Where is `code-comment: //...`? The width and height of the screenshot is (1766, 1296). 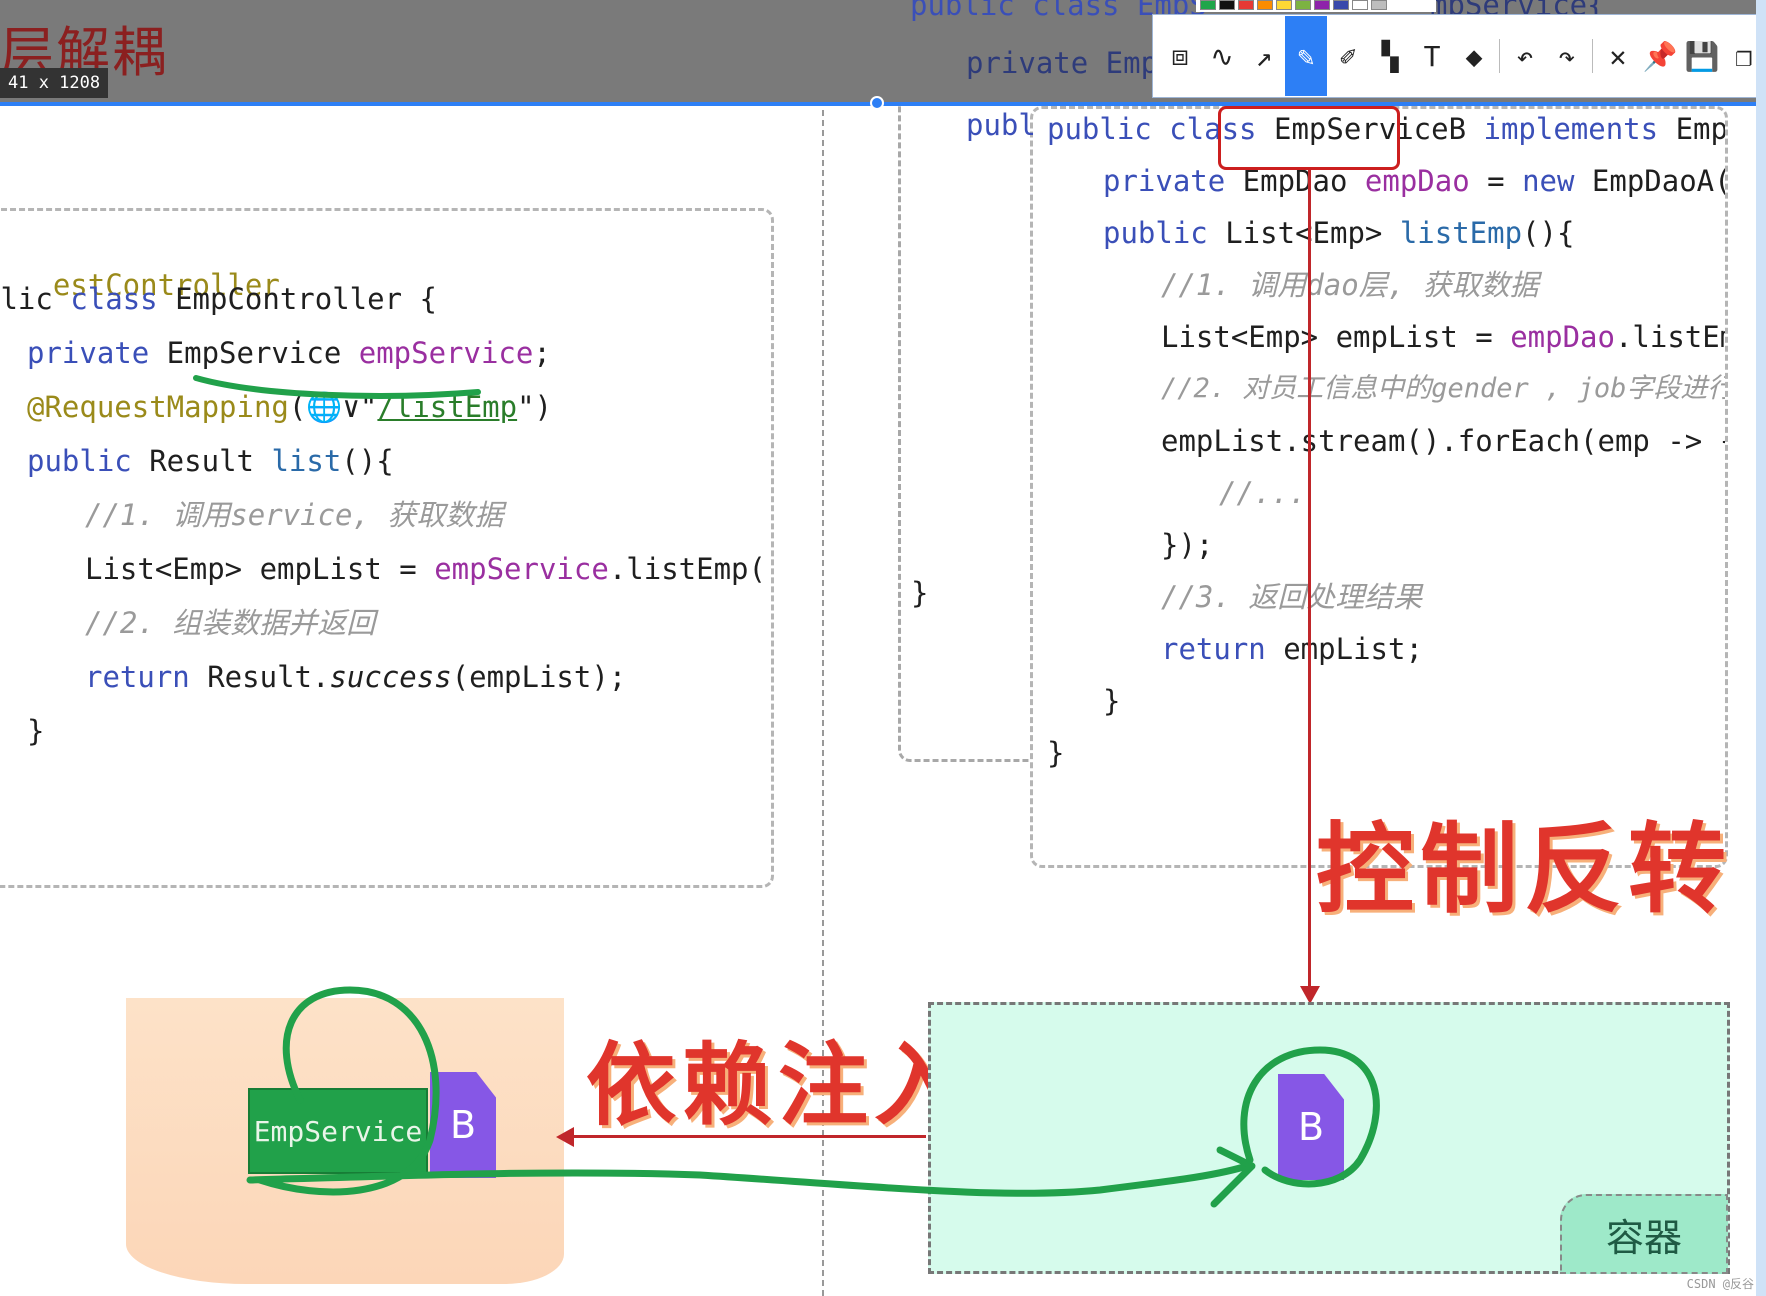 code-comment: //... is located at coordinates (1263, 493).